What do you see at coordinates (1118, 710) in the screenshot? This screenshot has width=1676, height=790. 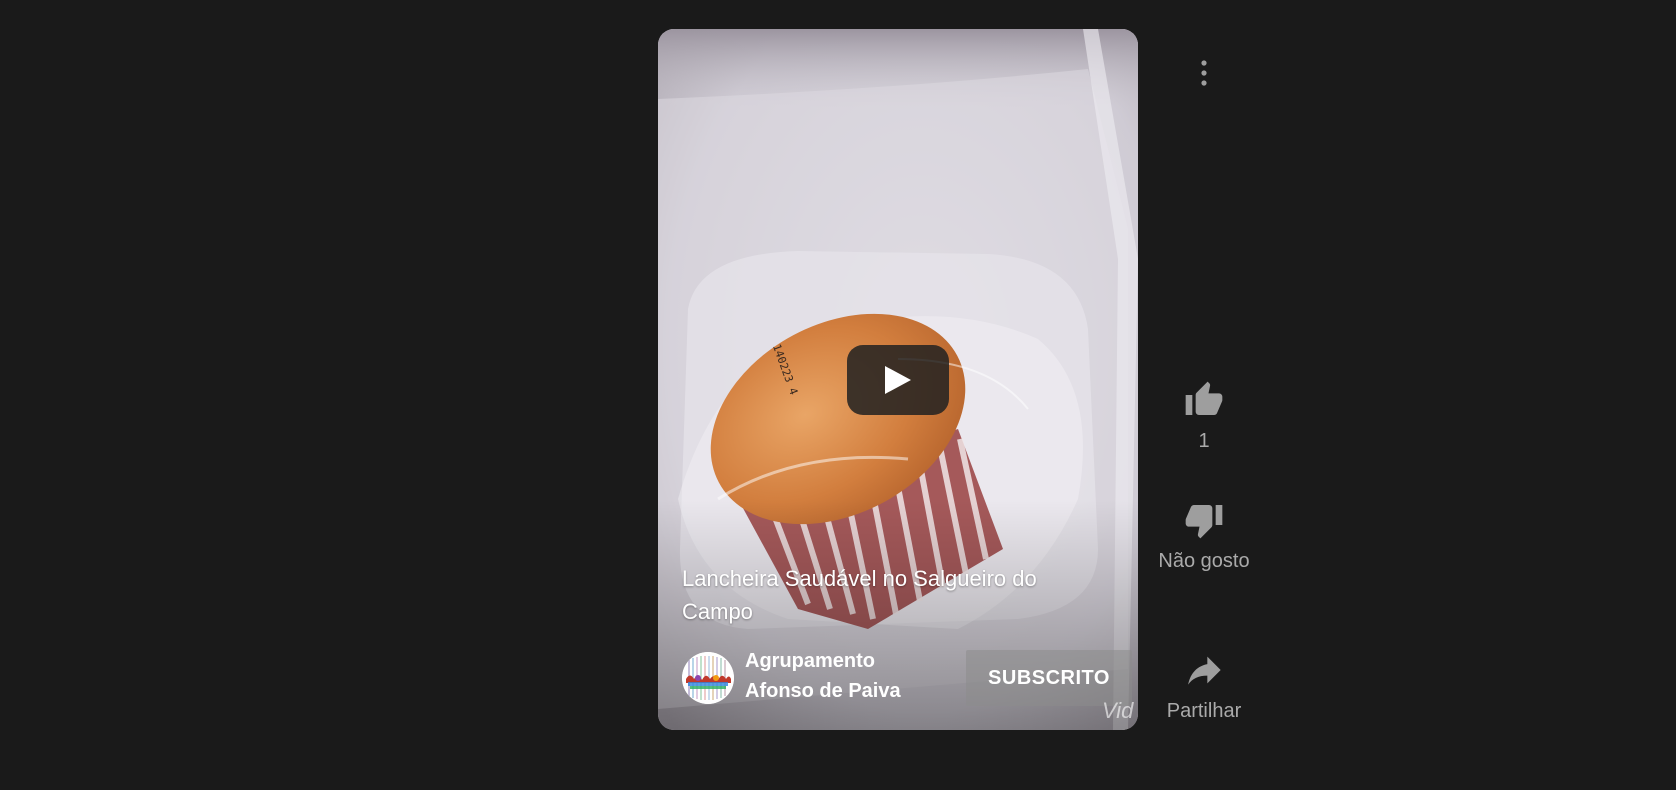 I see `video-watermark: Vid` at bounding box center [1118, 710].